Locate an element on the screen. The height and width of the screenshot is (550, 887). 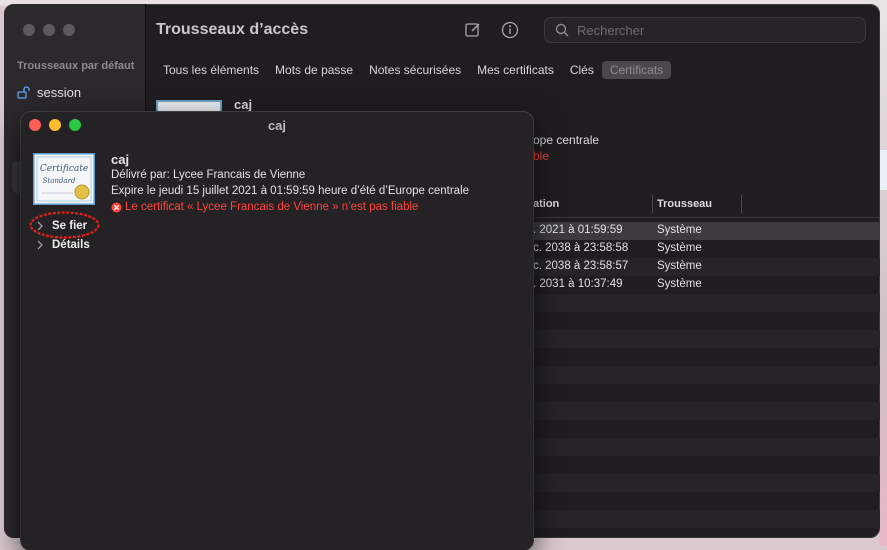
column-header-expiration: ation is located at coordinates (546, 204).